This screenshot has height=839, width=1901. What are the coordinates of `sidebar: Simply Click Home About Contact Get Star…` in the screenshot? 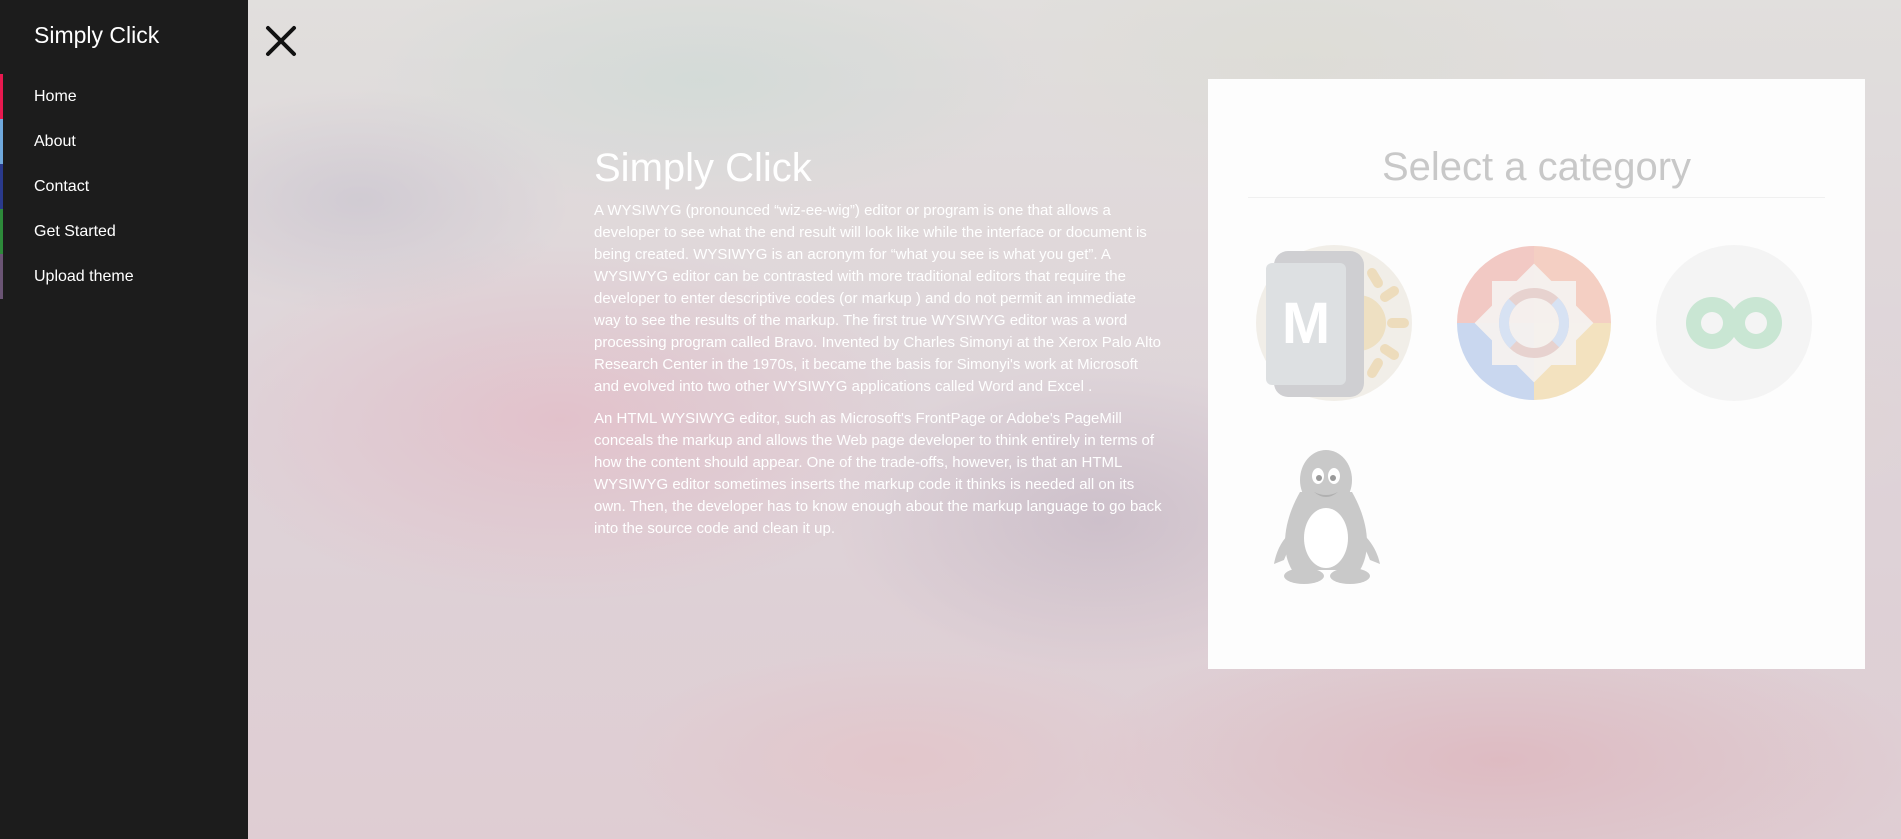 It's located at (124, 419).